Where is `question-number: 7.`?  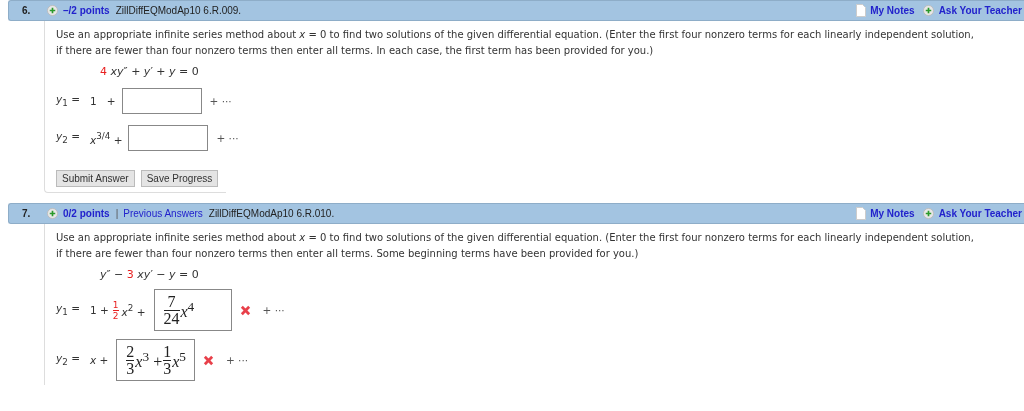
question-number: 7. is located at coordinates (26, 213).